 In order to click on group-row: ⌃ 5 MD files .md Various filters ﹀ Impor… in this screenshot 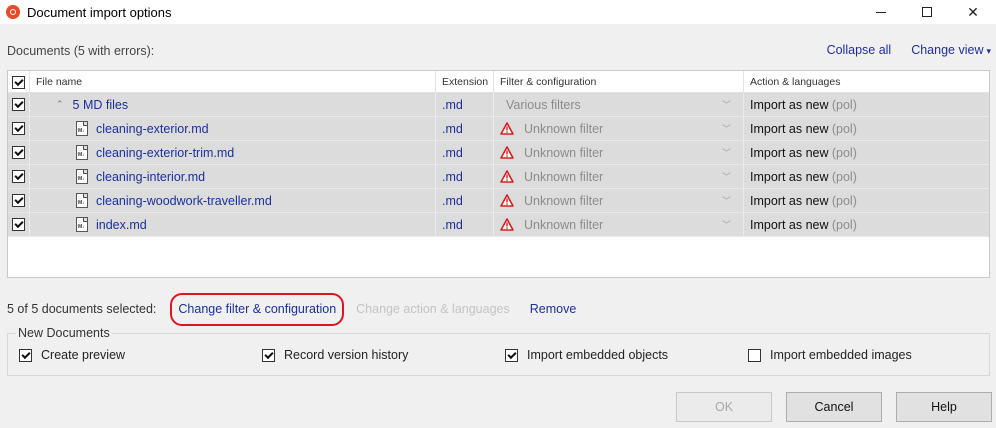, I will do `click(498, 105)`.